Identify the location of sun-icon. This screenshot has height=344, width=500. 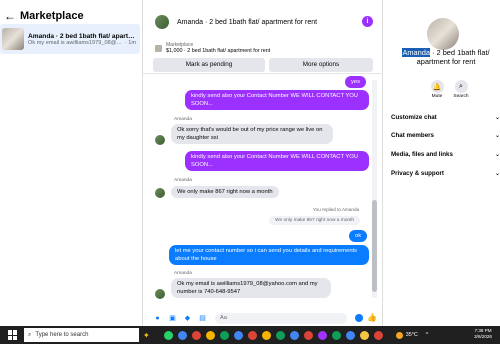
(399, 335).